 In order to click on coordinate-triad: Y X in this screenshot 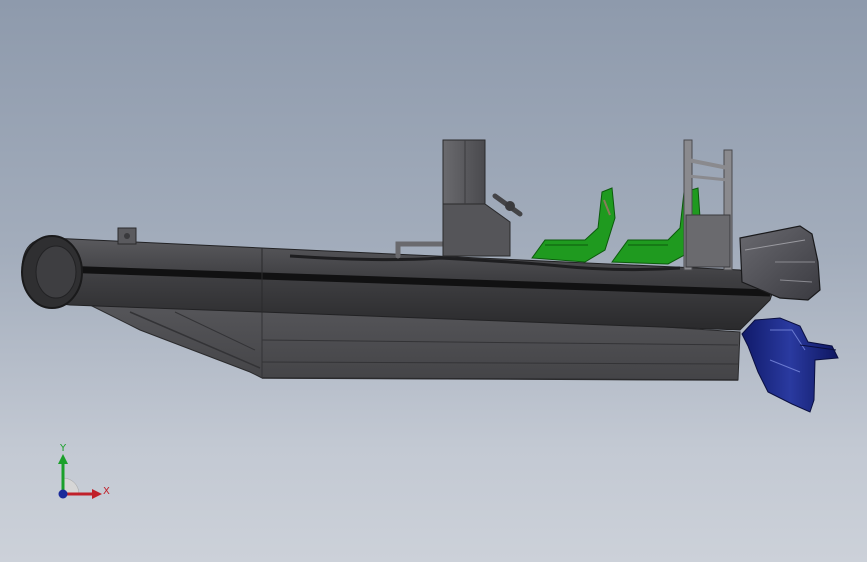, I will do `click(83, 475)`.